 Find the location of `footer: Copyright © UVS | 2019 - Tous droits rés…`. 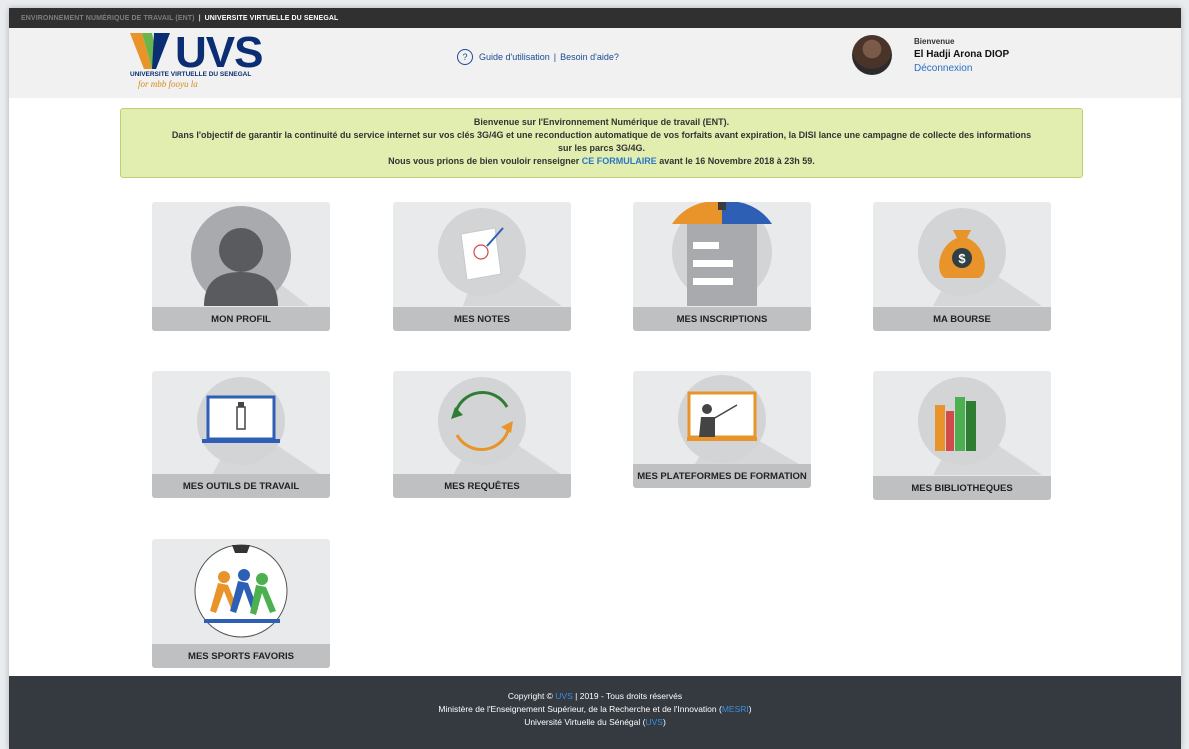

footer: Copyright © UVS | 2019 - Tous droits rés… is located at coordinates (595, 712).